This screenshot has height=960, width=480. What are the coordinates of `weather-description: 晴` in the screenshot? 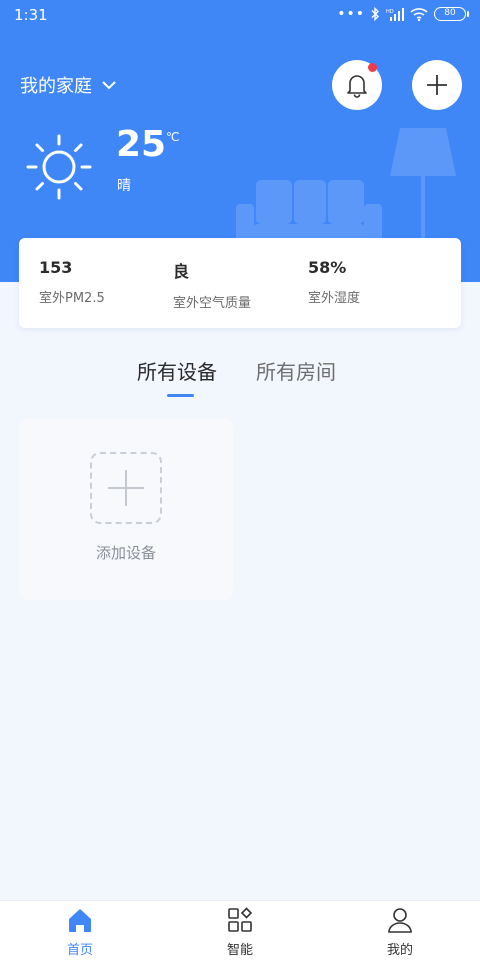 It's located at (124, 186).